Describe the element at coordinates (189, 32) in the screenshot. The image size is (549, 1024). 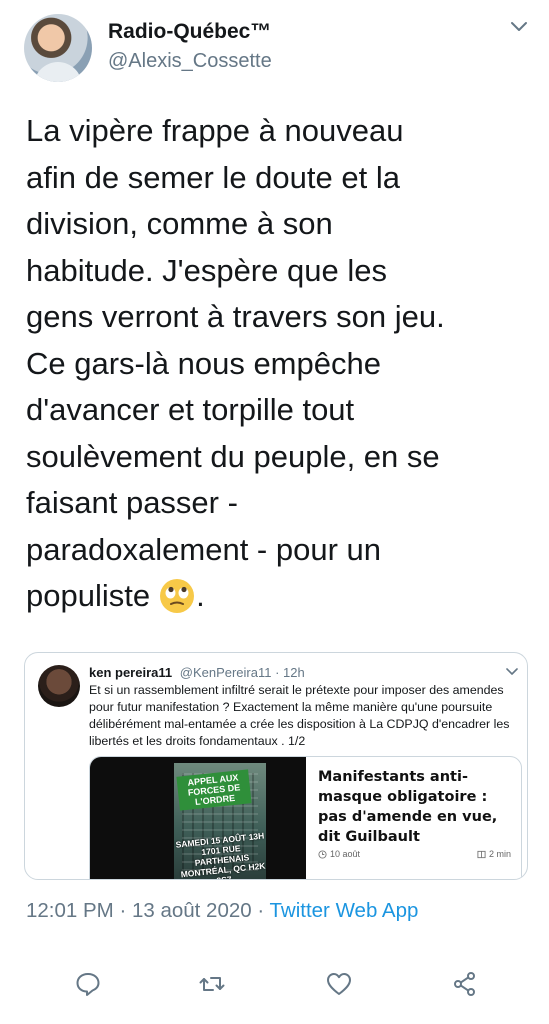
I see `author-display-name: Radio-Québec™` at that location.